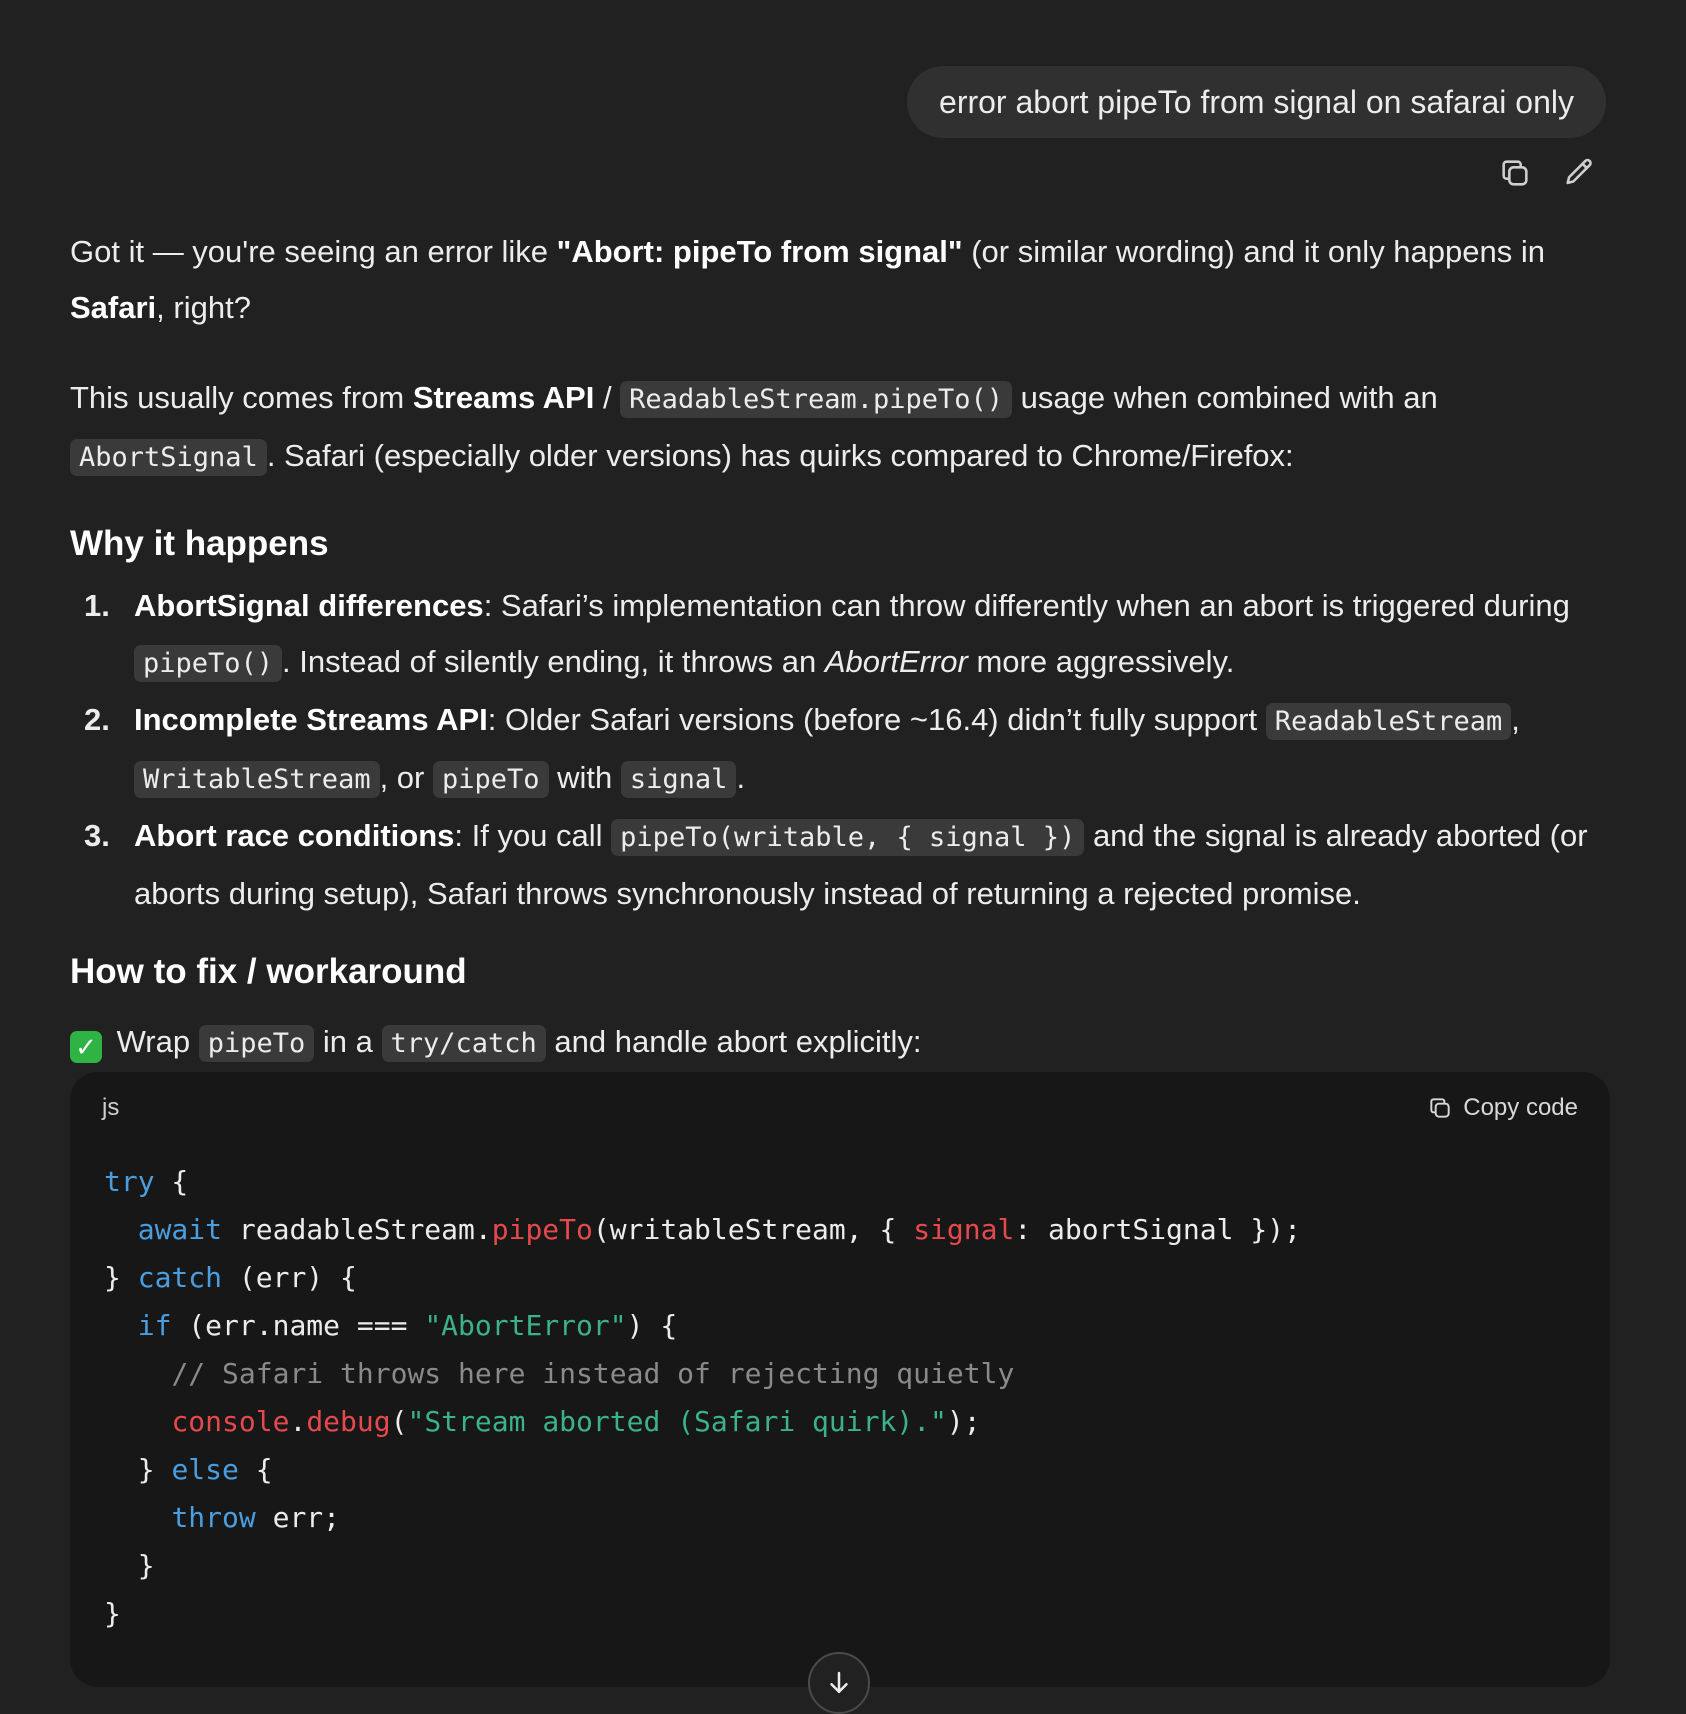 This screenshot has width=1686, height=1714. What do you see at coordinates (1101, 661) in the screenshot?
I see `text: more aggressively.` at bounding box center [1101, 661].